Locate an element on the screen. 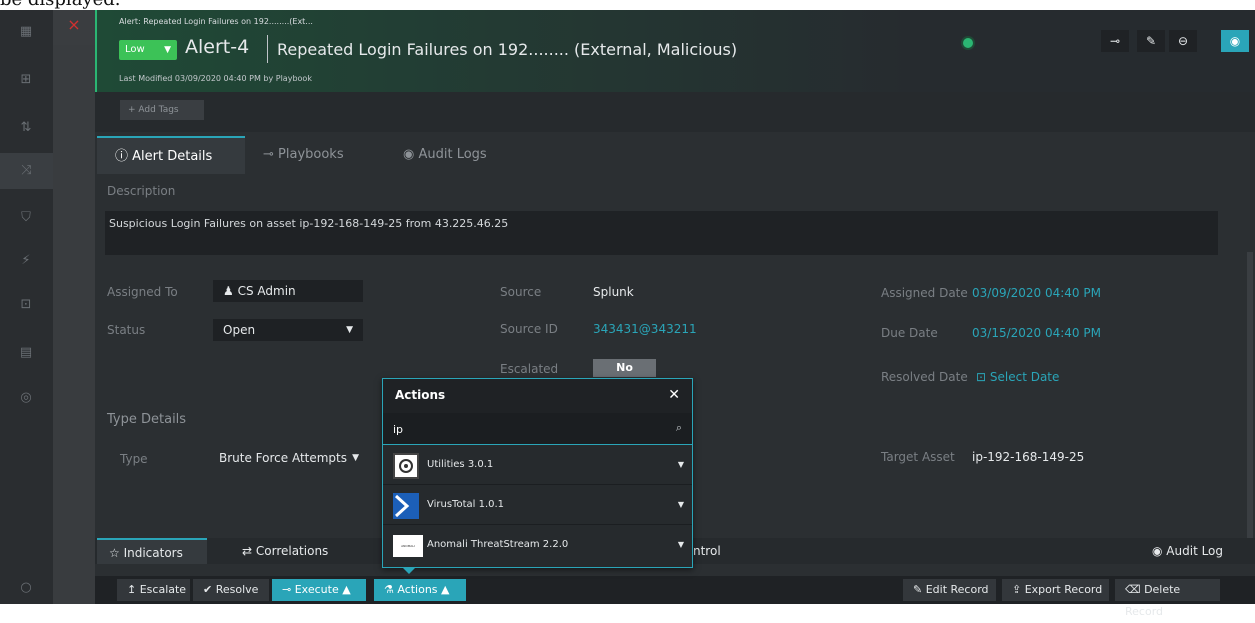 Image resolution: width=1255 pixels, height=623 pixels. add-tags-button: + Add Tags is located at coordinates (162, 110).